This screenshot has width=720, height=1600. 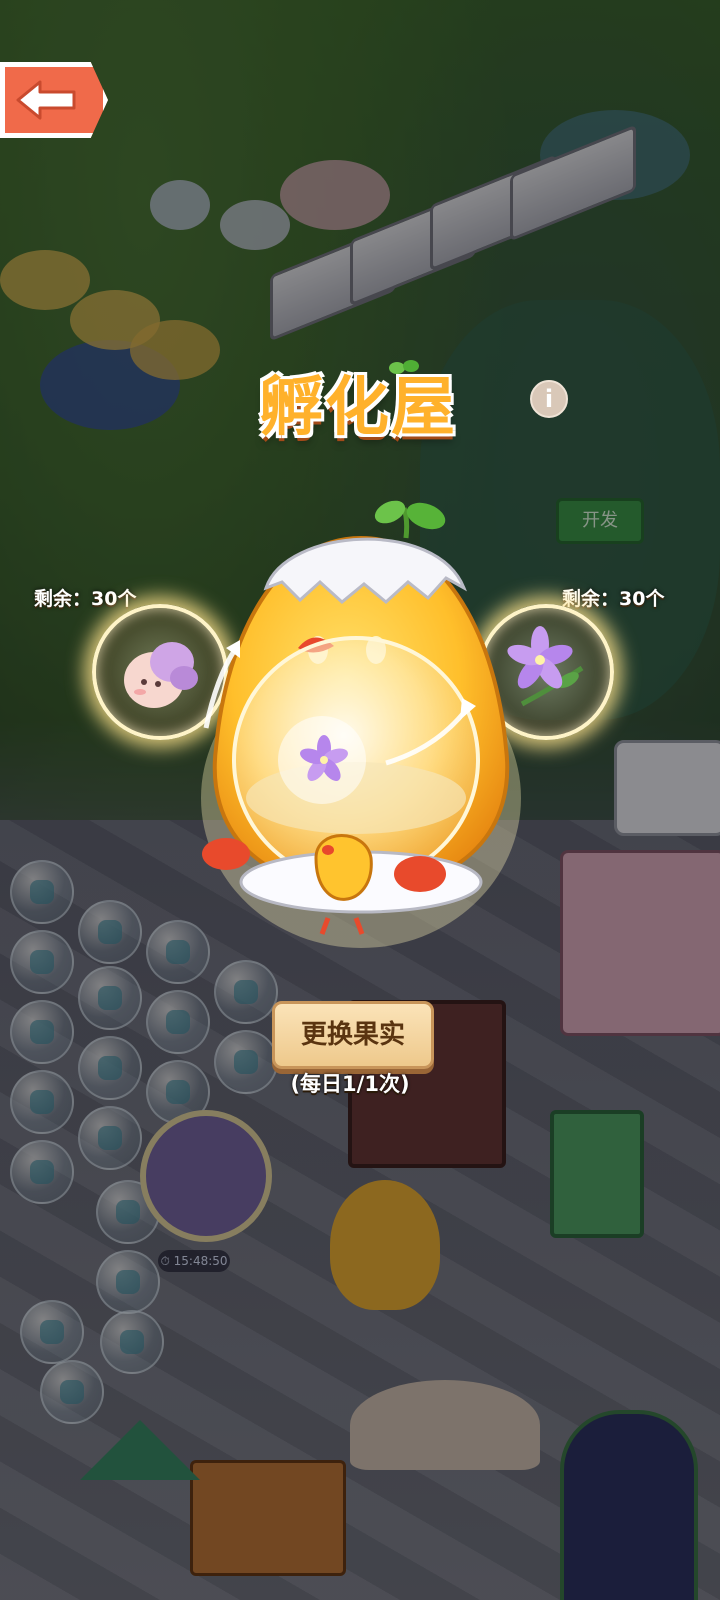 What do you see at coordinates (358, 408) in the screenshot?
I see `page-title: 孵化屋` at bounding box center [358, 408].